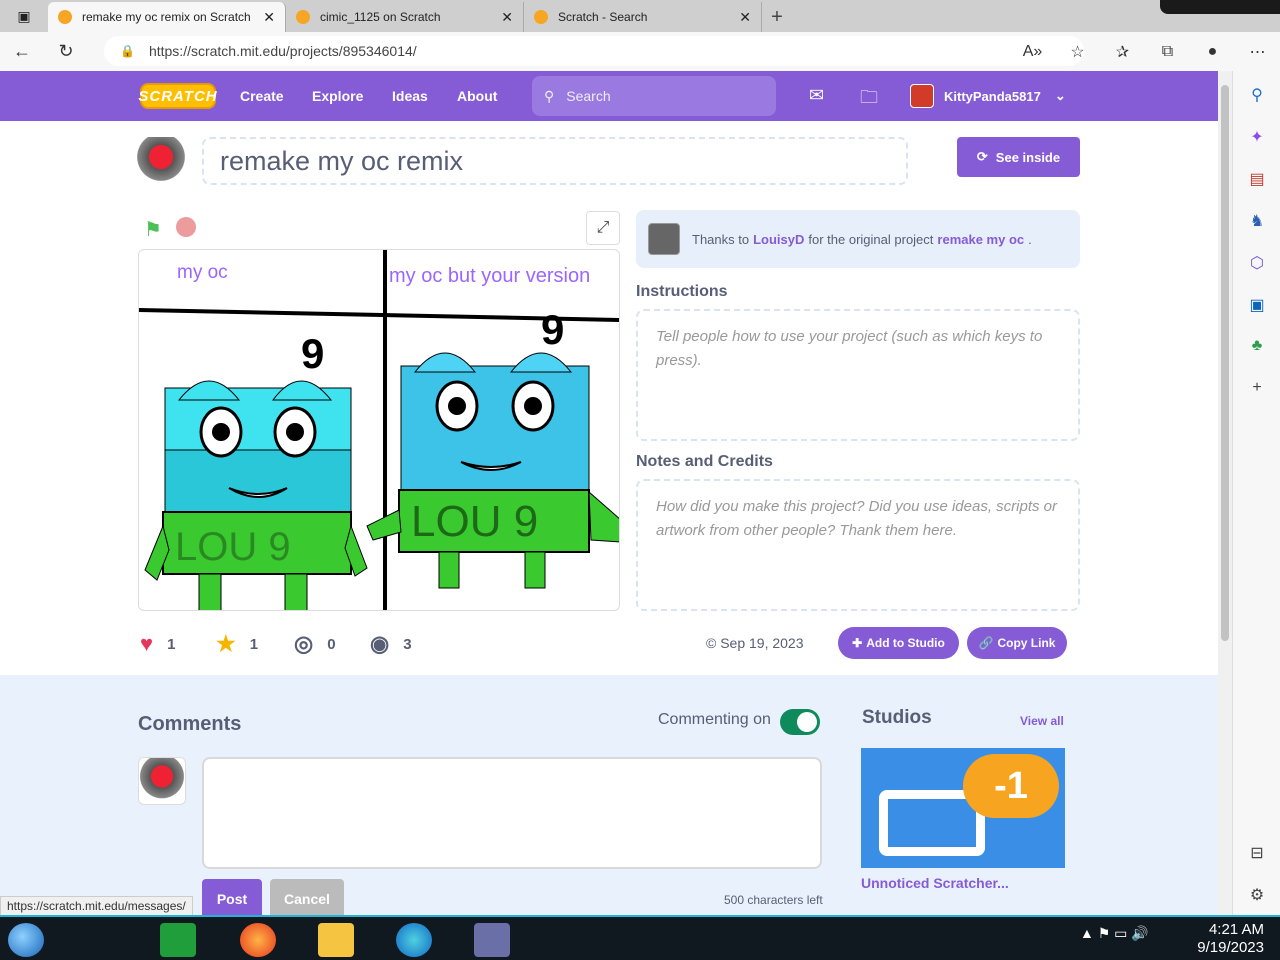  Describe the element at coordinates (337, 96) in the screenshot. I see `nav-explore: Explore` at that location.